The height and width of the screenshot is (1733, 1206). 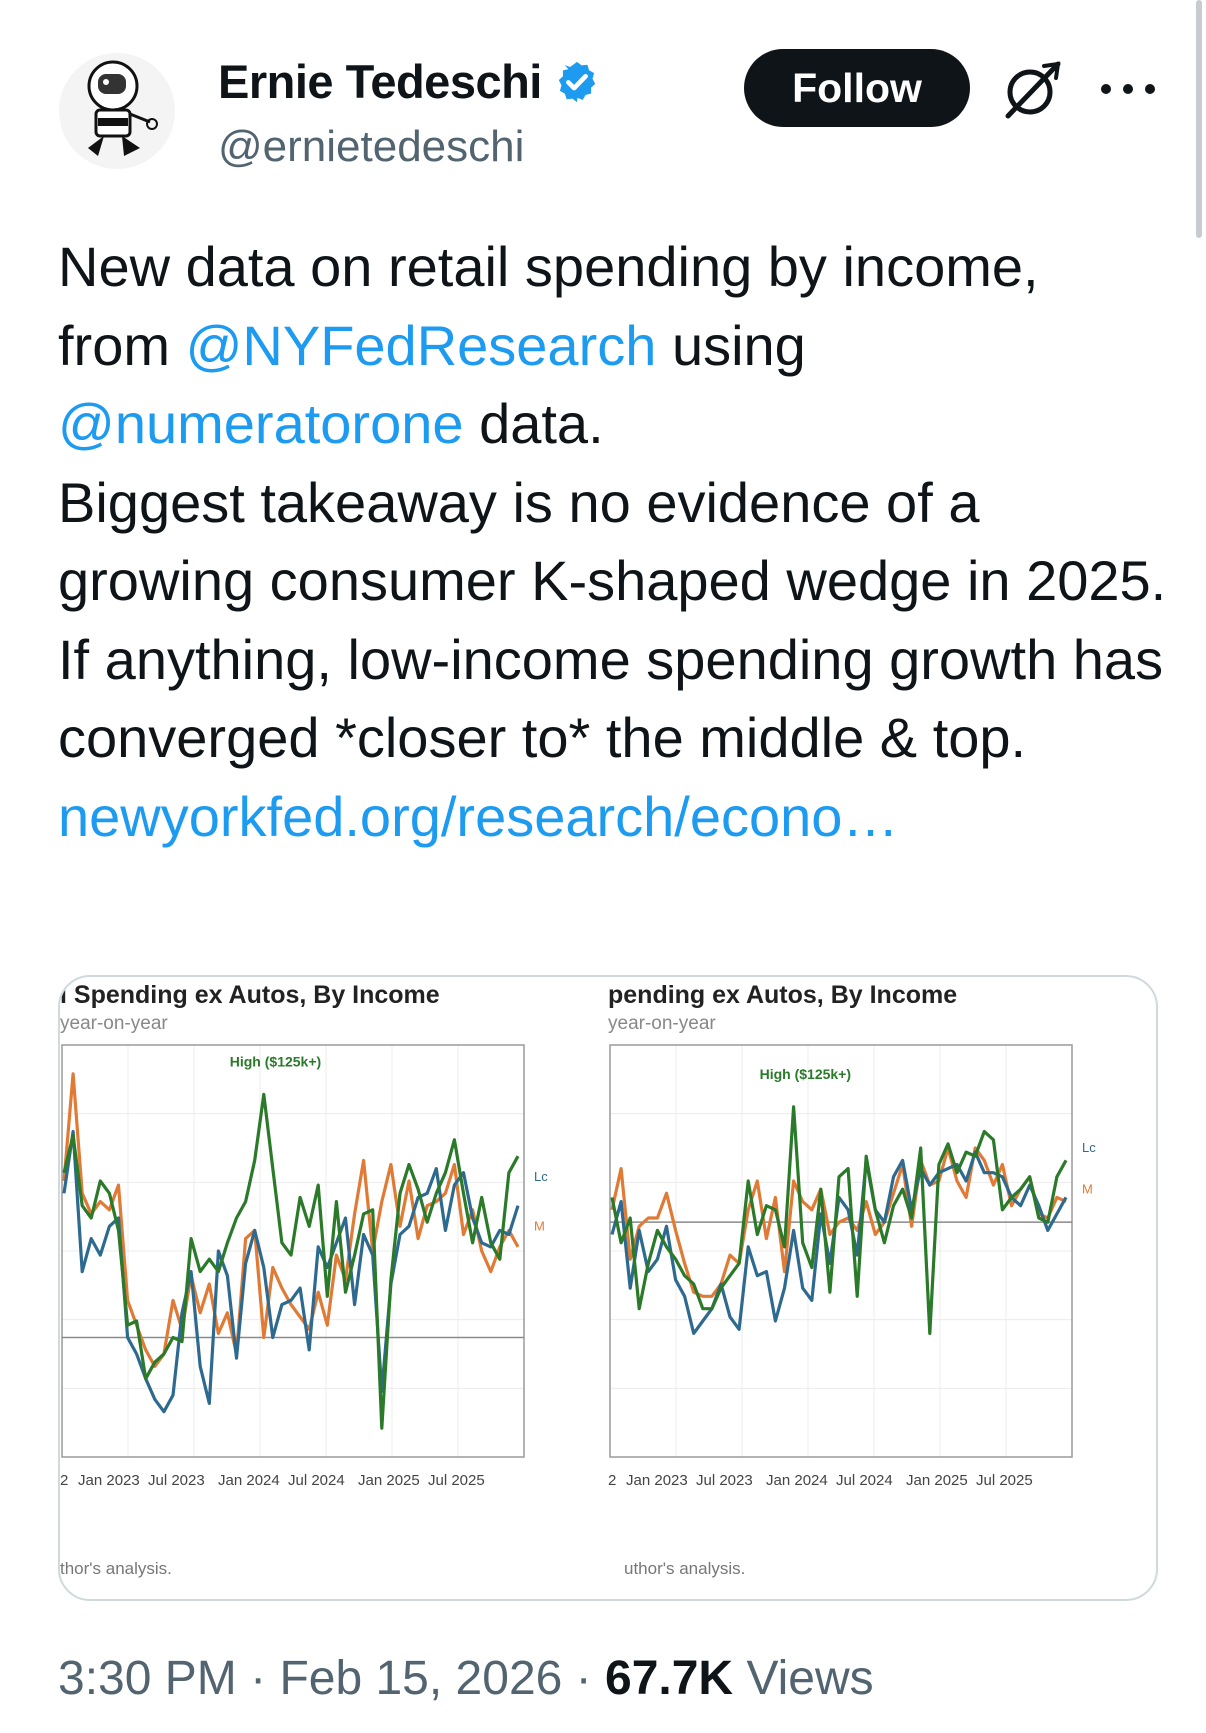 What do you see at coordinates (114, 1023) in the screenshot?
I see `chart-left-subtitle: year-on-year` at bounding box center [114, 1023].